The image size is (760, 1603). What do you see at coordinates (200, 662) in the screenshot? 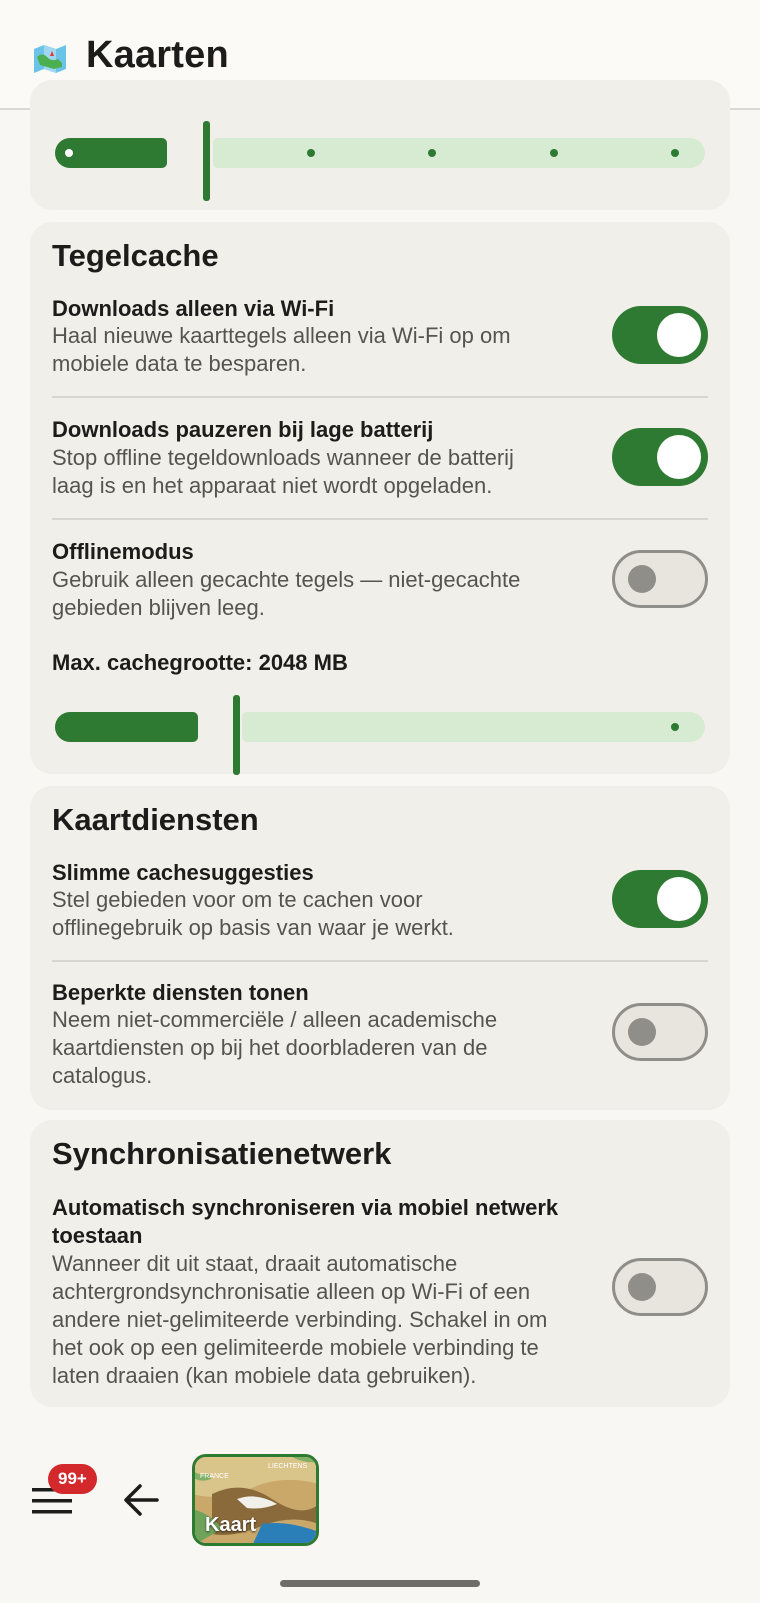
I see `cache-size-label: Max. cachegrootte: 2048 MB` at bounding box center [200, 662].